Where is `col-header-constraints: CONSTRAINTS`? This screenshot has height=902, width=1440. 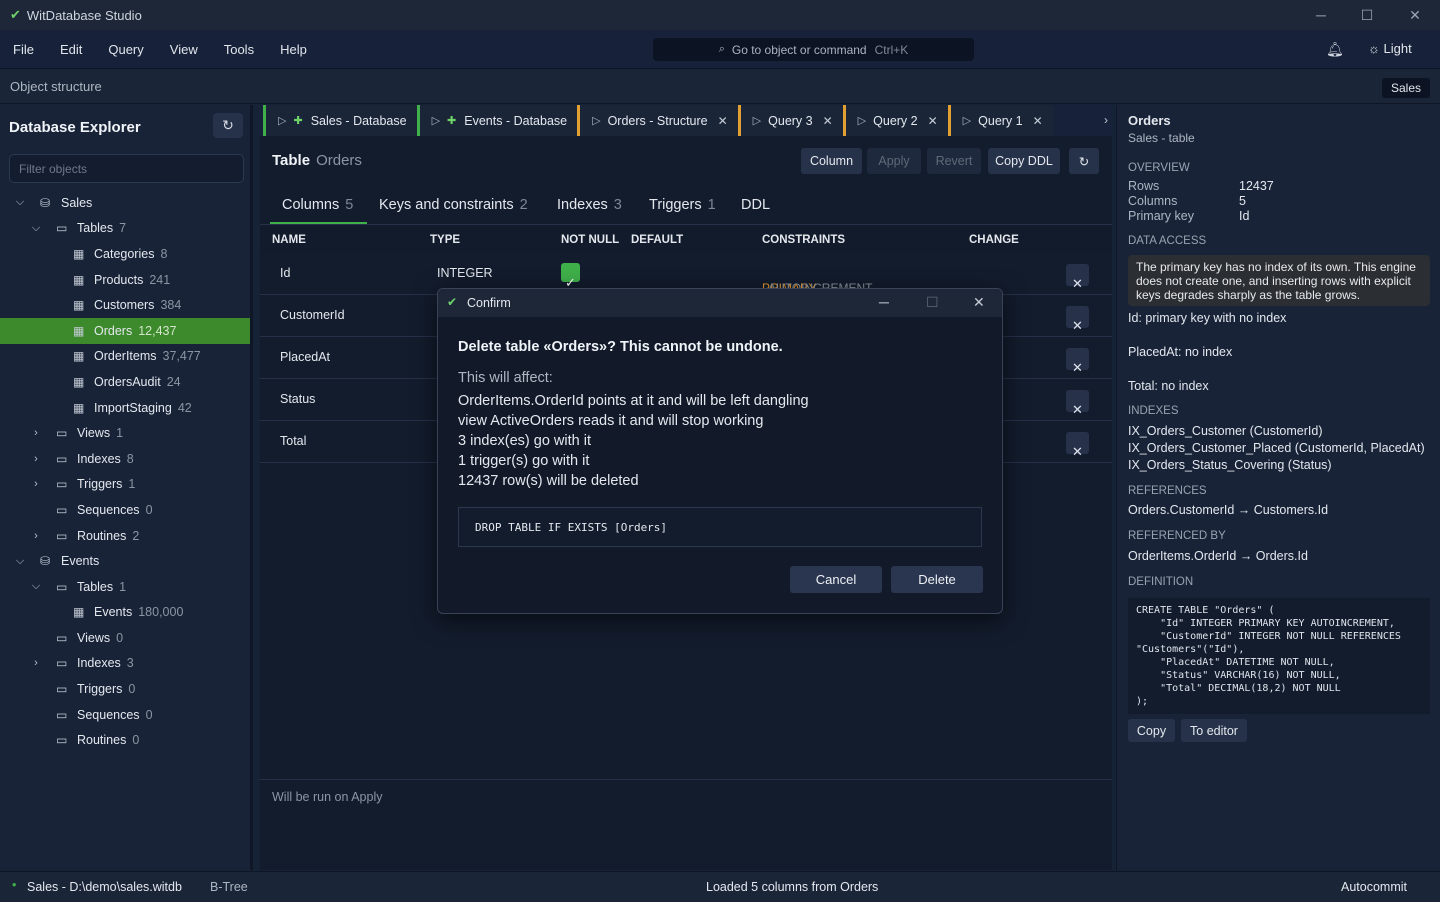
col-header-constraints: CONSTRAINTS is located at coordinates (804, 240).